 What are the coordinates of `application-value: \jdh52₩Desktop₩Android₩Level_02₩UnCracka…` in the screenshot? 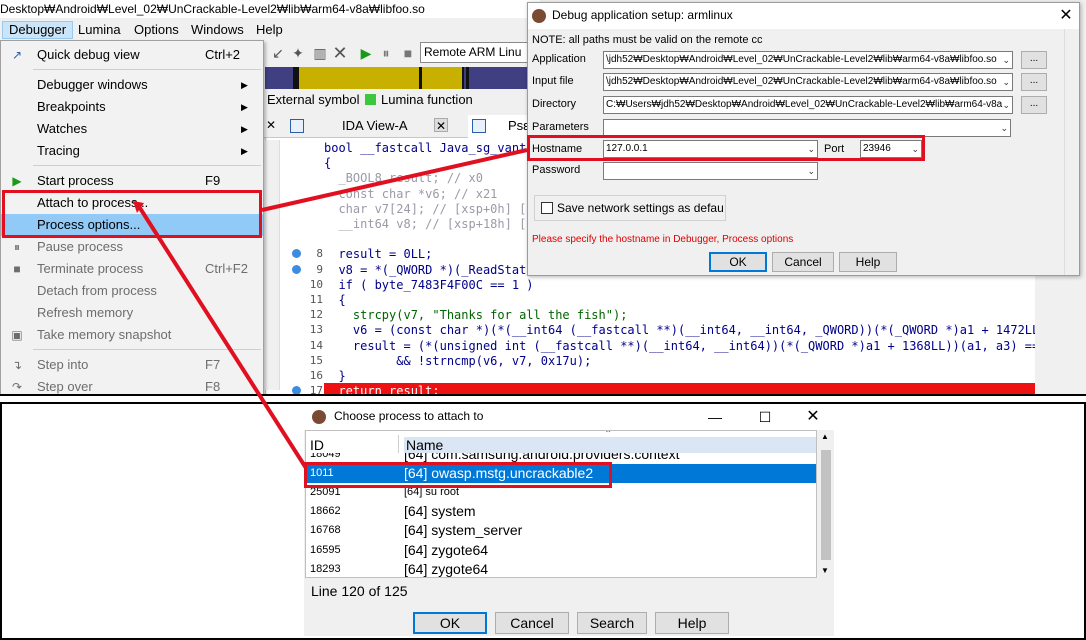 It's located at (801, 59).